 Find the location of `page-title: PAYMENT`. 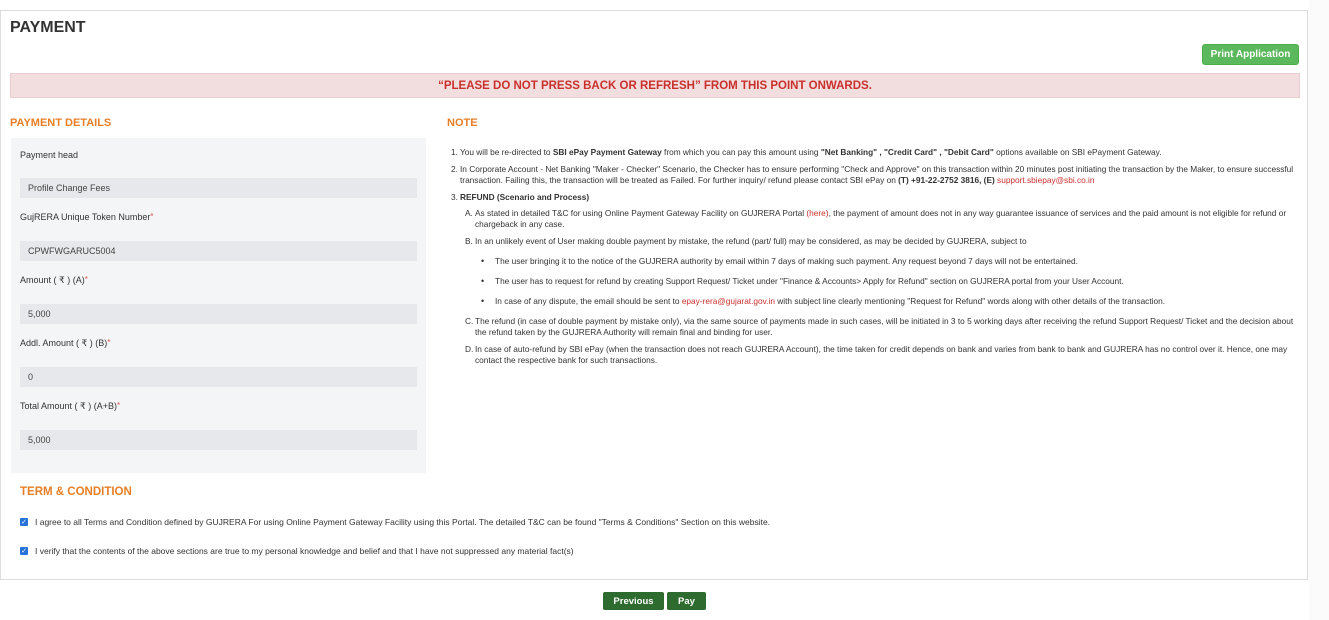

page-title: PAYMENT is located at coordinates (48, 27).